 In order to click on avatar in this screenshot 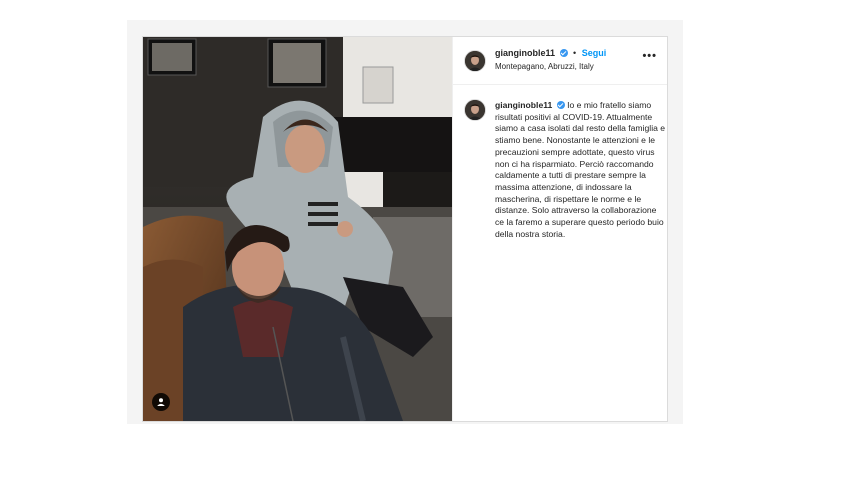, I will do `click(475, 61)`.